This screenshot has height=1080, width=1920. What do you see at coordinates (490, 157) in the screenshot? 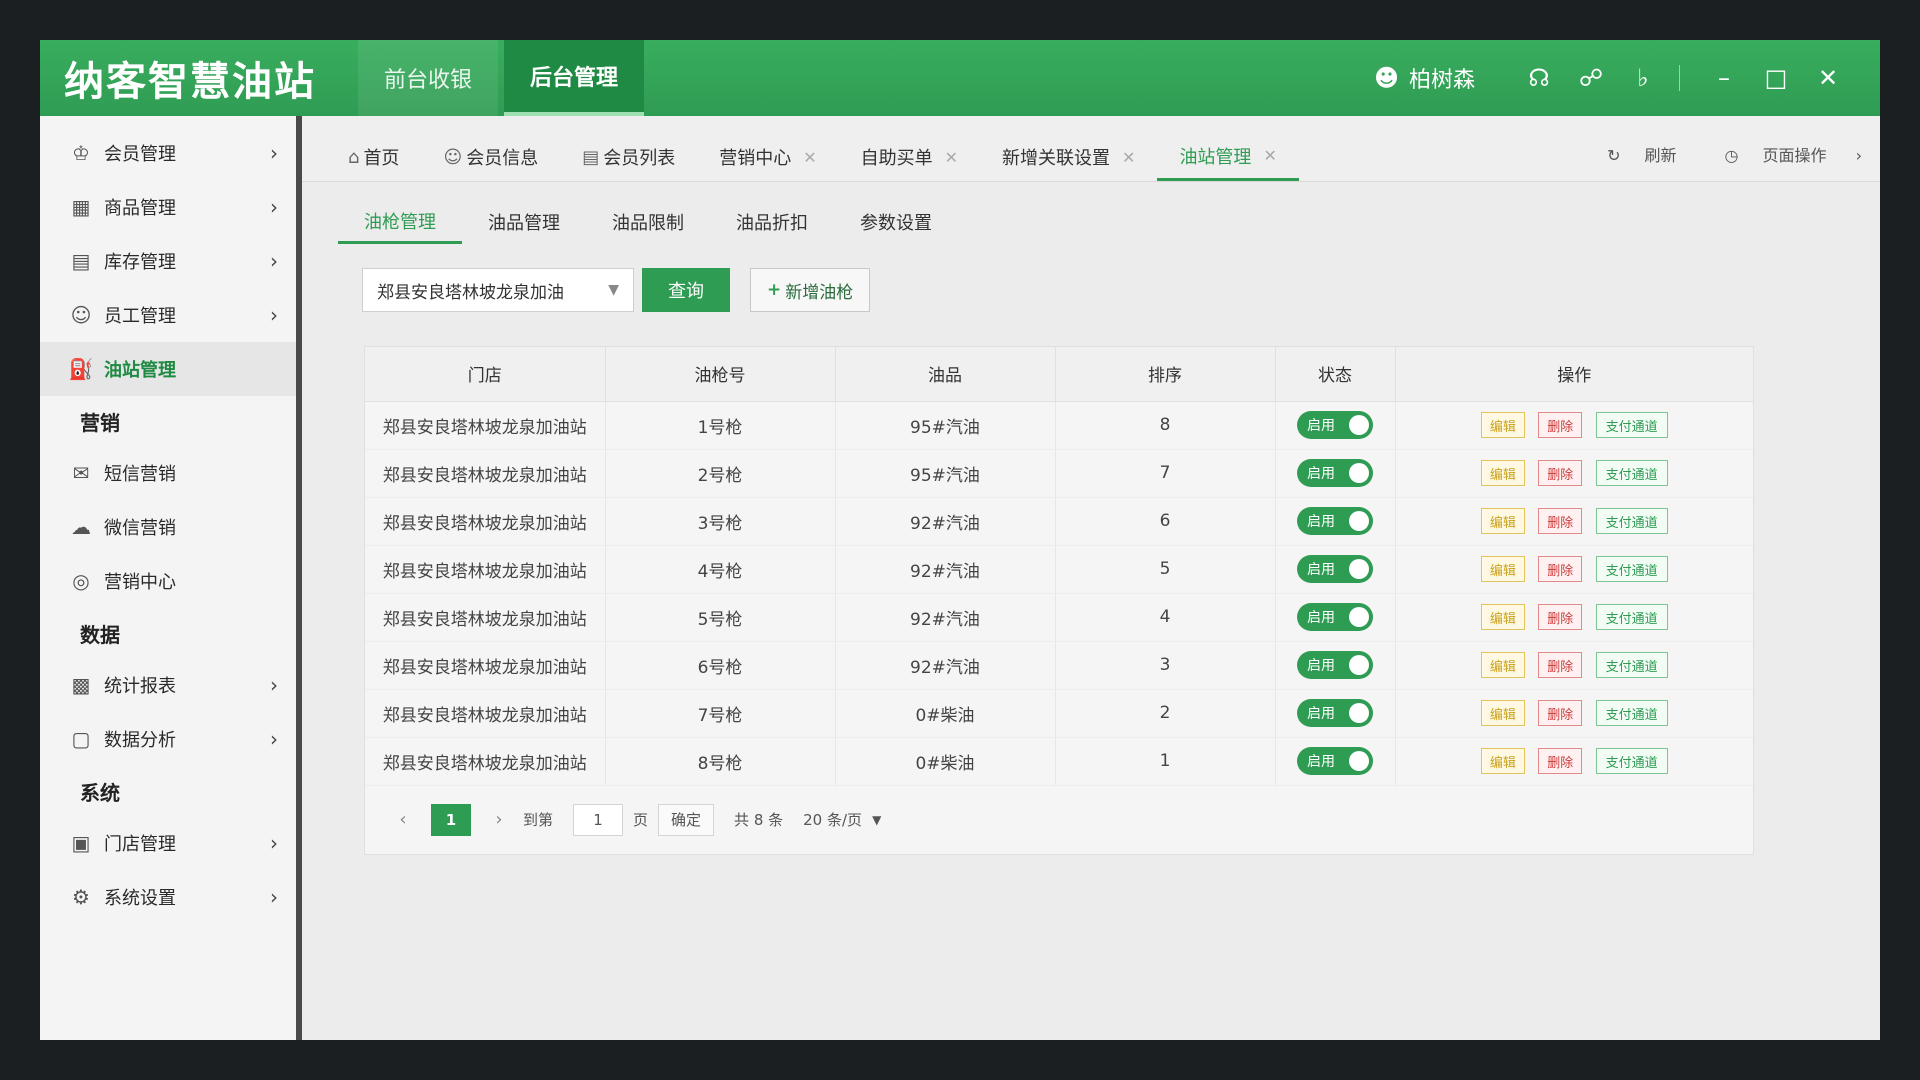
I see `tab-member-info: ☺ 会员信息` at bounding box center [490, 157].